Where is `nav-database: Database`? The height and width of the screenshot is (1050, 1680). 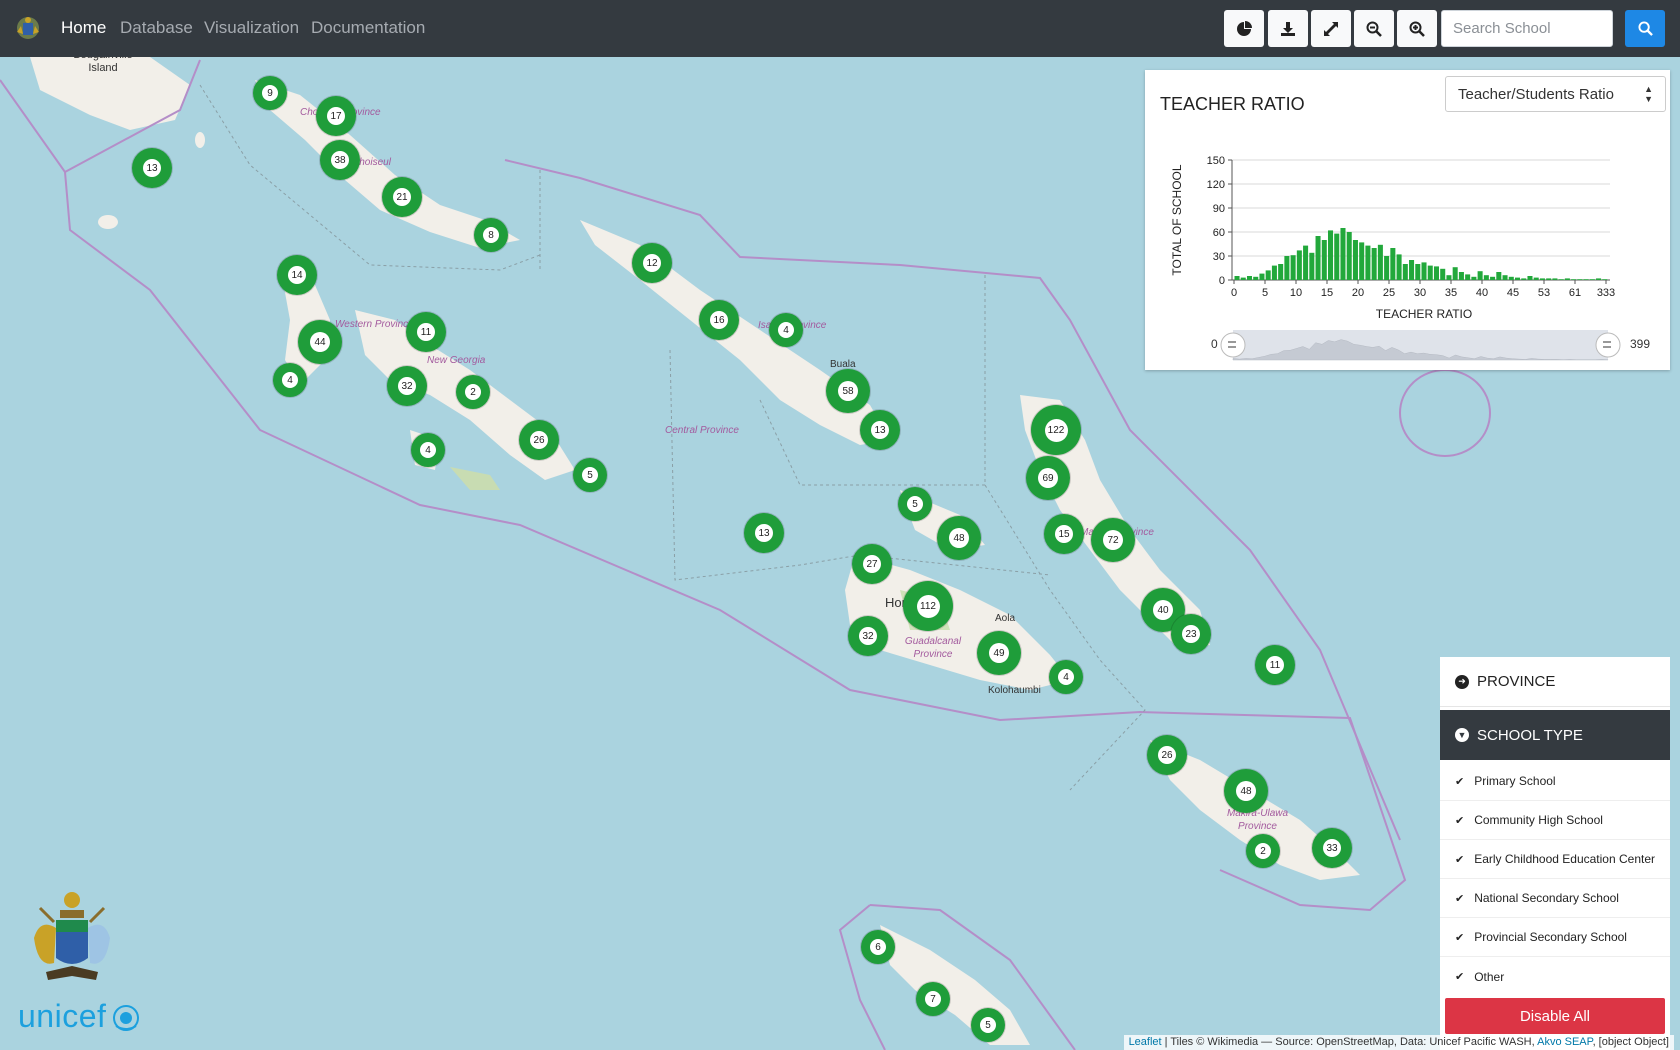
nav-database: Database is located at coordinates (156, 28).